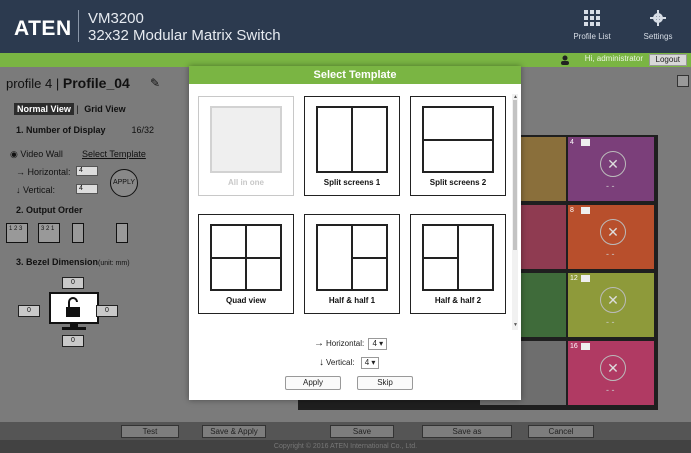 This screenshot has width=691, height=453. I want to click on profile-list-label: Profile List, so click(592, 36).